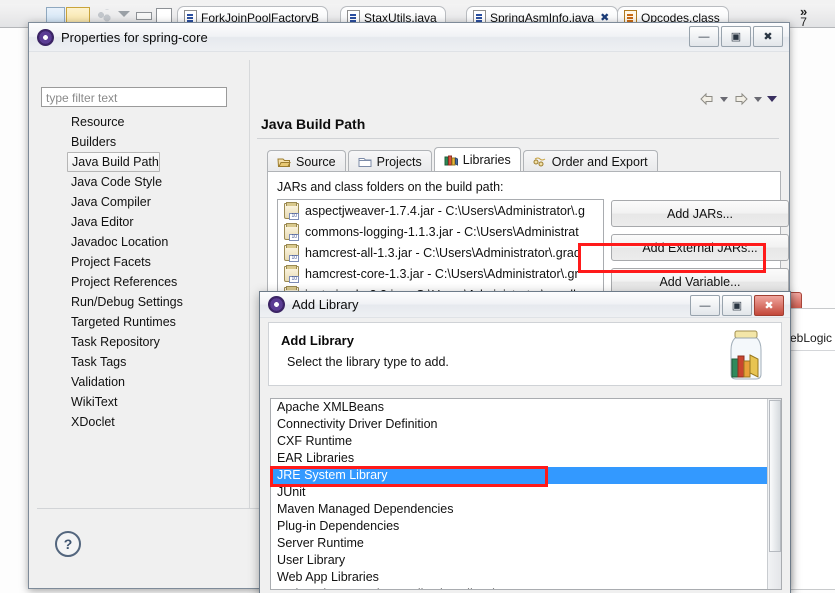  I want to click on list-item-jre-system-library: JRE System Library, so click(526, 475).